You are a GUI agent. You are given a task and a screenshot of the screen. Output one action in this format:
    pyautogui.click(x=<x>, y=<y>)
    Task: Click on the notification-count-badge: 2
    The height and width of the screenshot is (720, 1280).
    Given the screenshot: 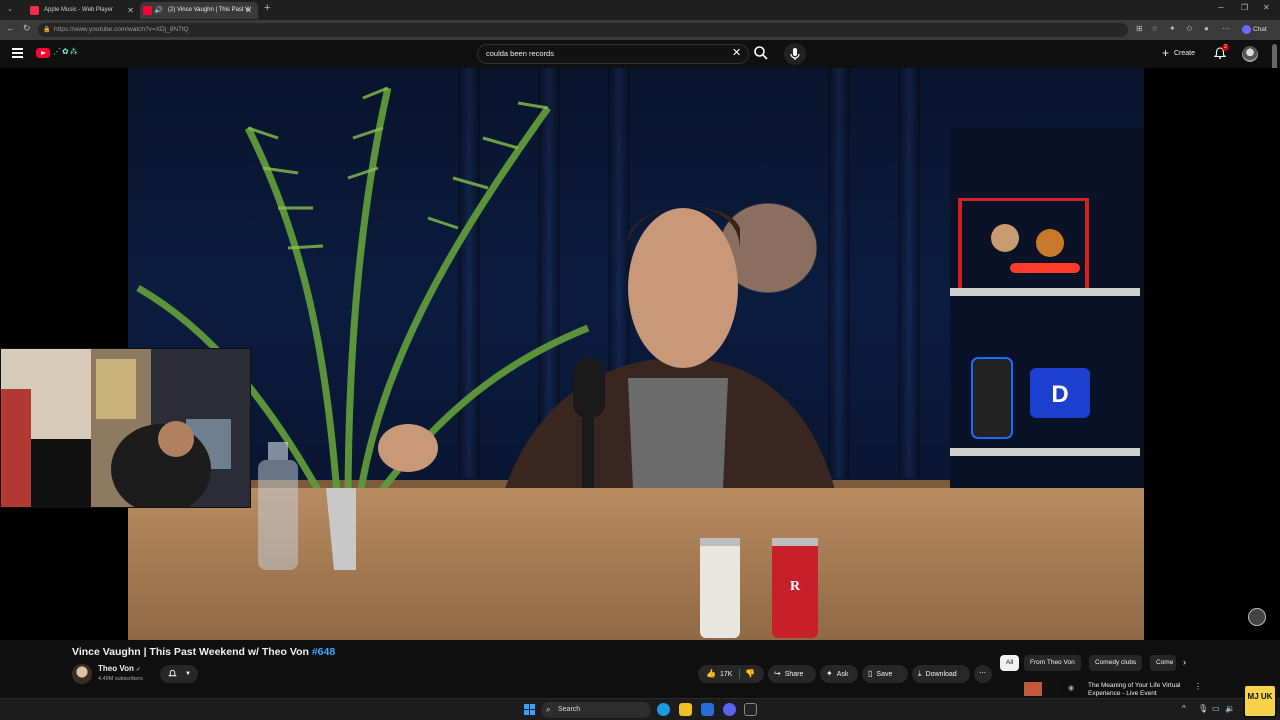 What is the action you would take?
    pyautogui.click(x=1225, y=47)
    